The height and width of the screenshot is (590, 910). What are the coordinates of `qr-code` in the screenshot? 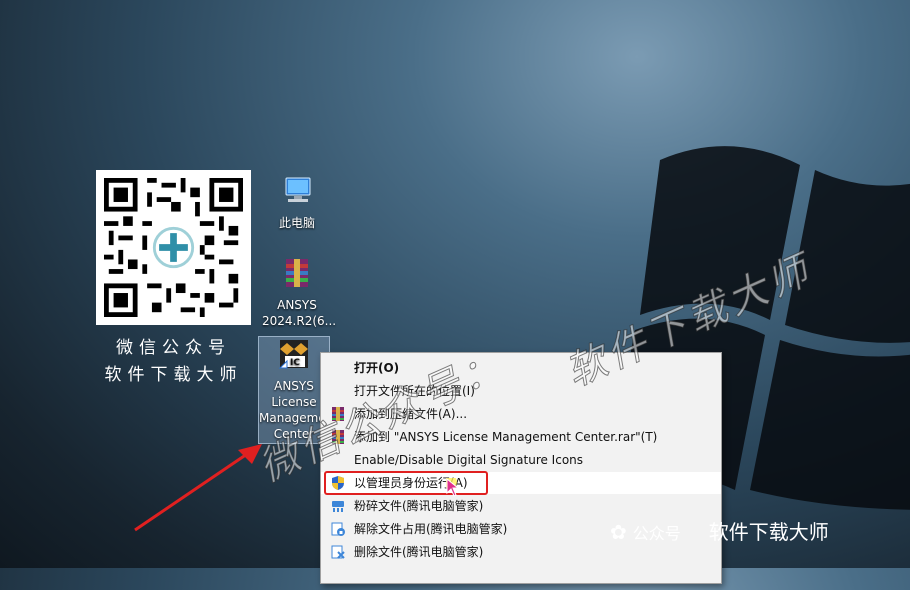 It's located at (173, 247).